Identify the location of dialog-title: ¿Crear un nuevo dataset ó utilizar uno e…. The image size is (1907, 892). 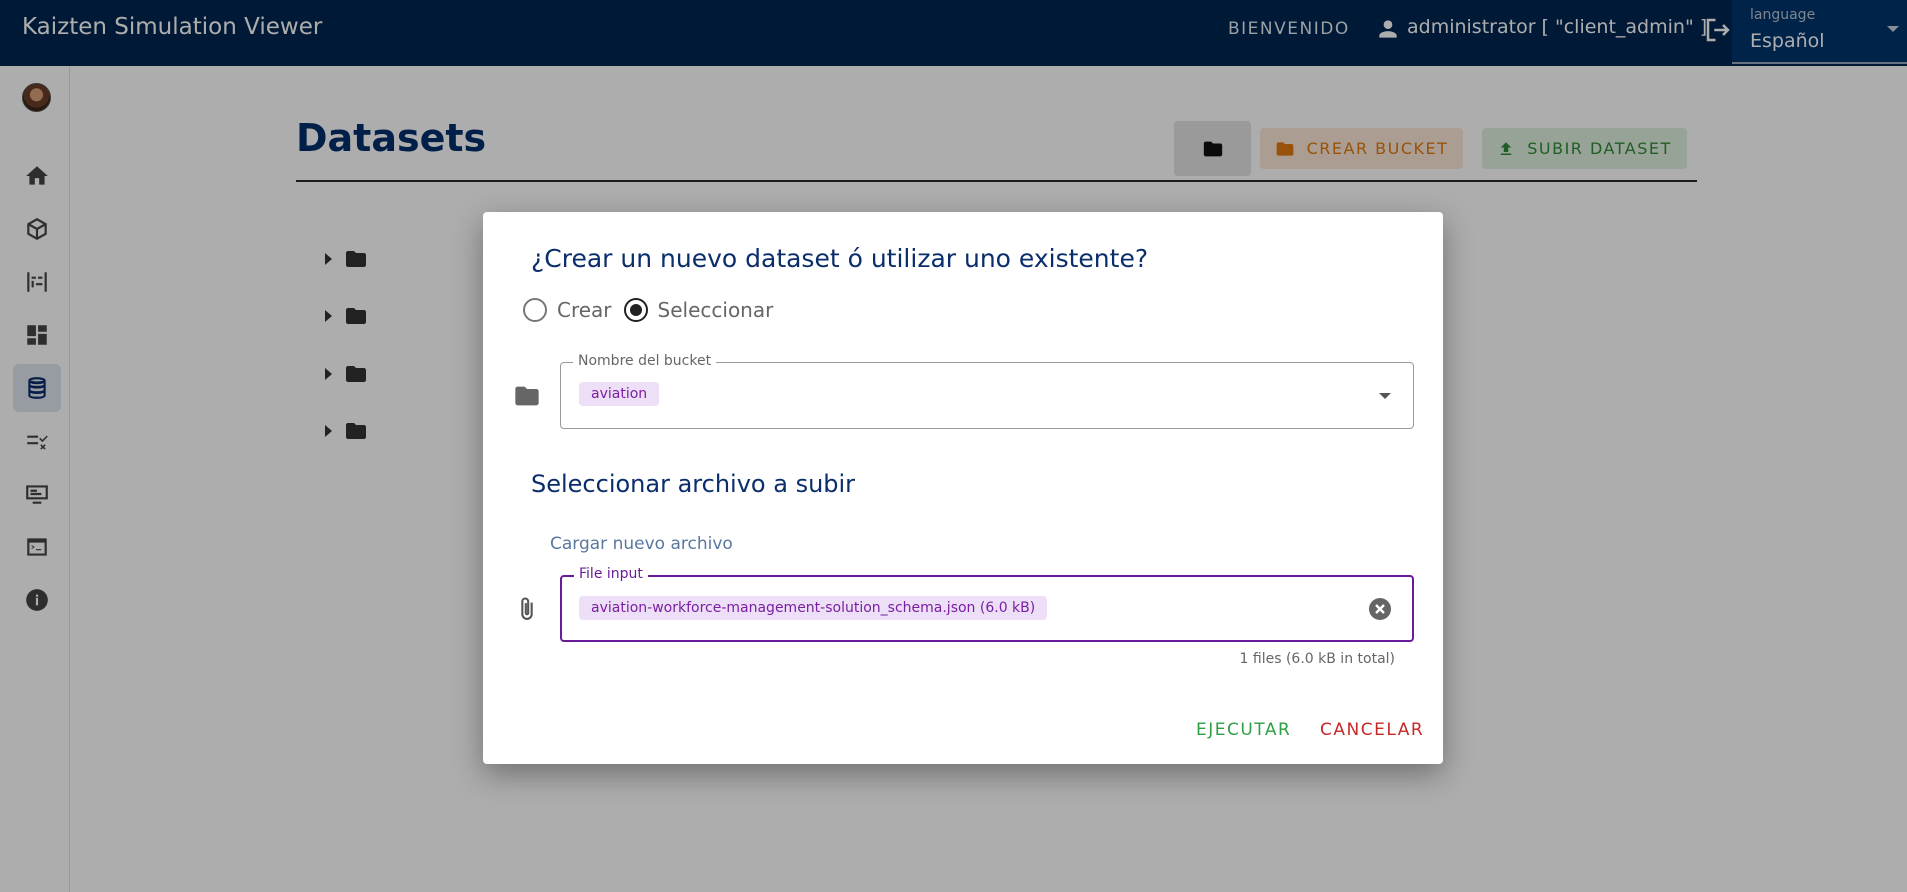
(840, 258).